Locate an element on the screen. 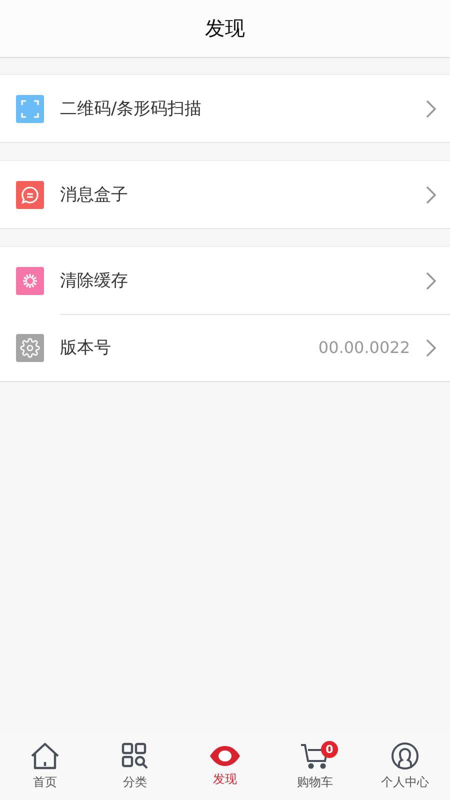 This screenshot has height=800, width=450. nav-tab: 个人中心 is located at coordinates (405, 766).